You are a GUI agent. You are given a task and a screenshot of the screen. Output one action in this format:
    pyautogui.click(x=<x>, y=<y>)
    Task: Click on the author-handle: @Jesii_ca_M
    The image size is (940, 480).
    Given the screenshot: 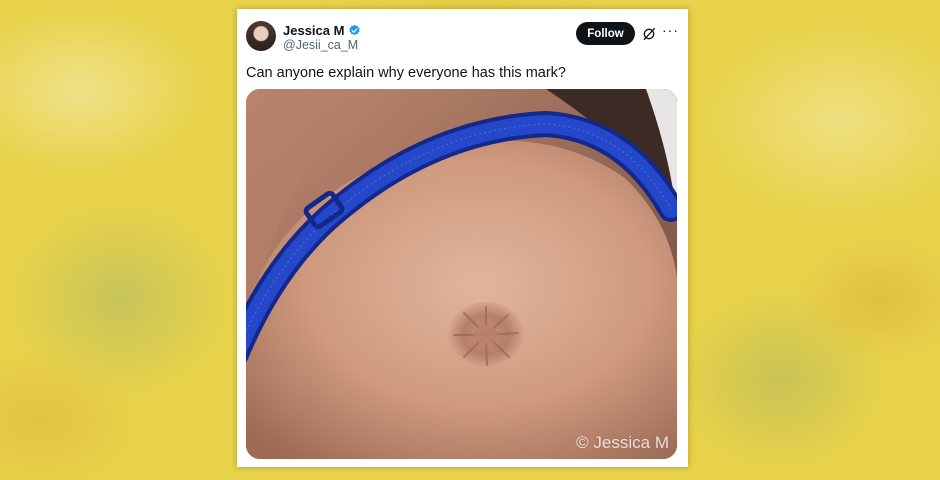 What is the action you would take?
    pyautogui.click(x=320, y=45)
    